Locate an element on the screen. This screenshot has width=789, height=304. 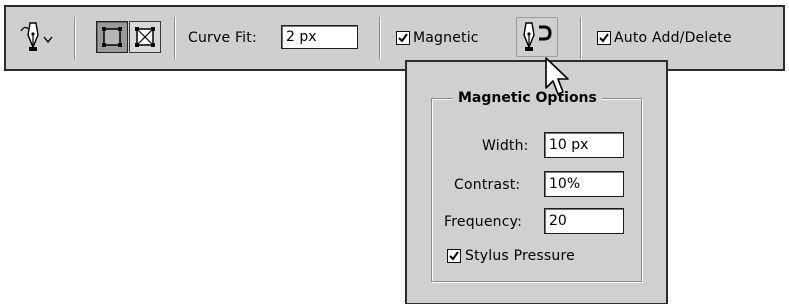
paths-icon is located at coordinates (145, 37).